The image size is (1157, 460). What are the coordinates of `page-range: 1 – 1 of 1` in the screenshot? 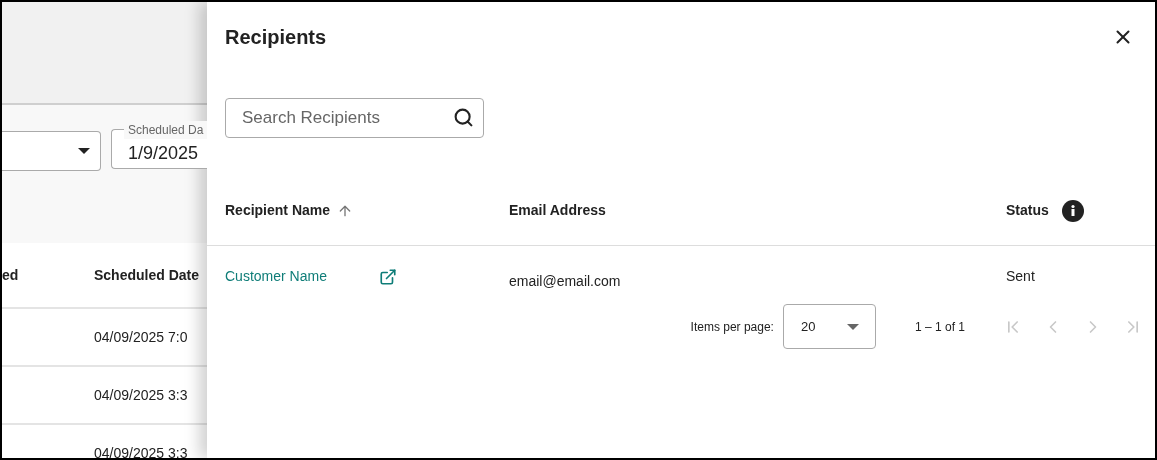 It's located at (939, 327).